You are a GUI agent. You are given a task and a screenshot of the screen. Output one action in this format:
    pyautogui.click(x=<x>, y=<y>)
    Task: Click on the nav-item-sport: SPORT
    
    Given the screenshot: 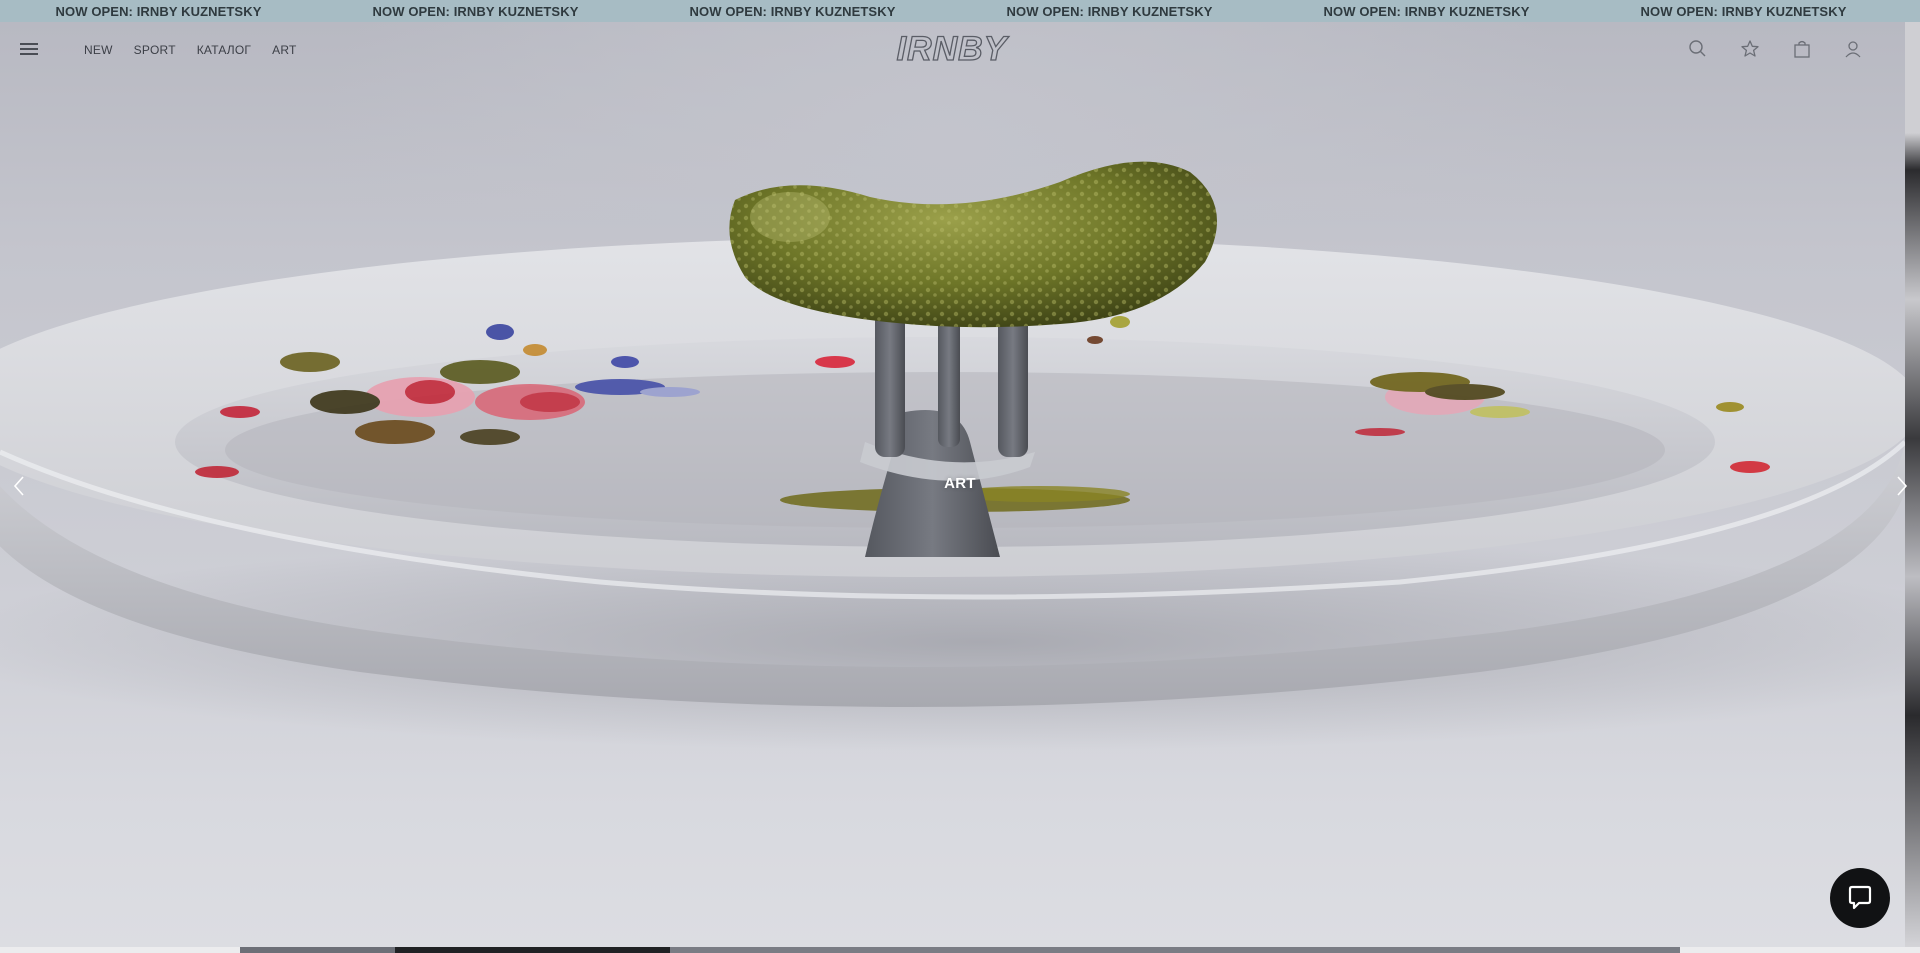 What is the action you would take?
    pyautogui.click(x=155, y=50)
    